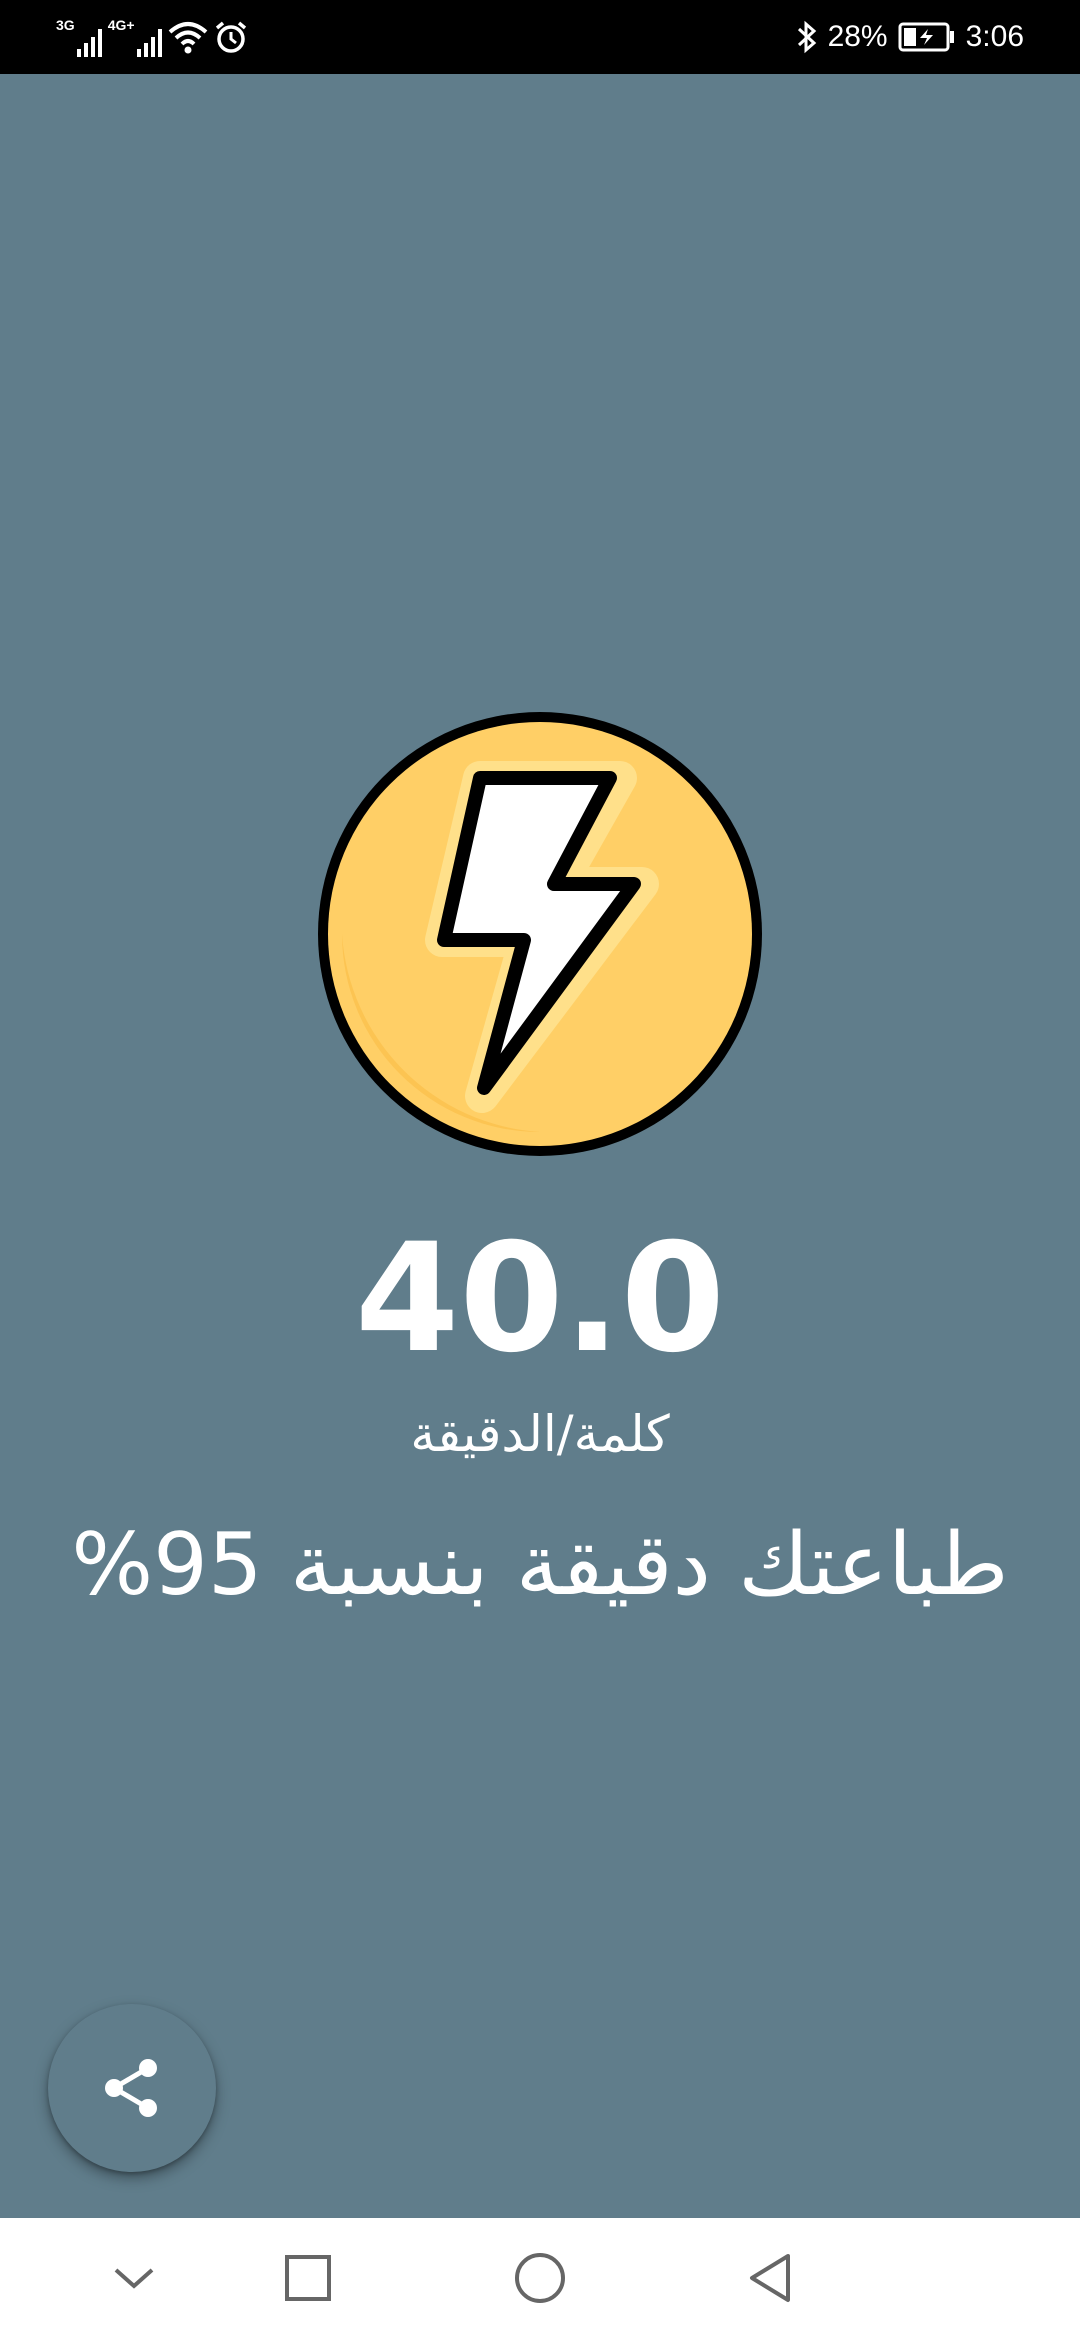  I want to click on battery-percent: 28%, so click(857, 36).